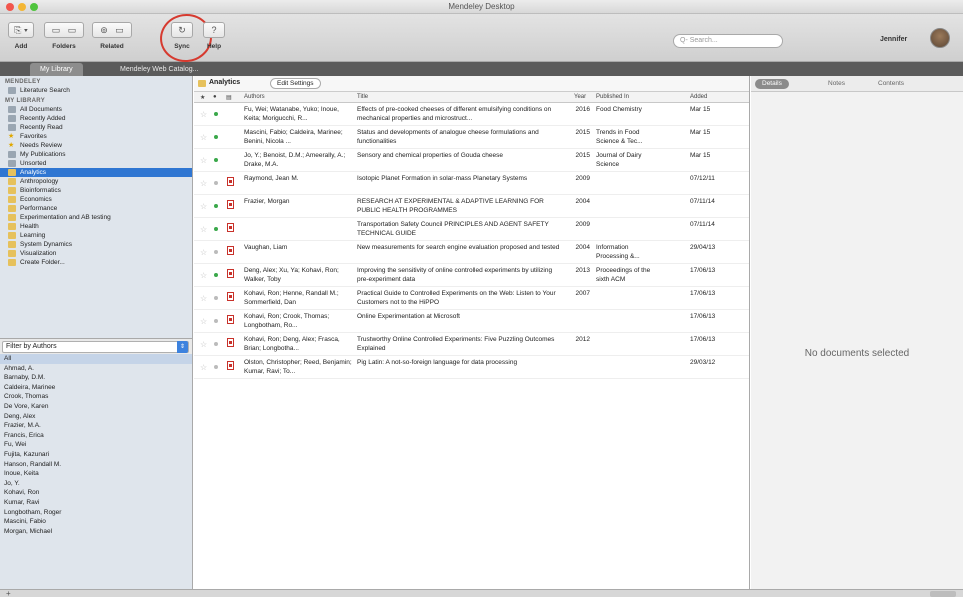 The image size is (963, 597). Describe the element at coordinates (64, 30) in the screenshot. I see `folders-button: ▭ ▭` at that location.